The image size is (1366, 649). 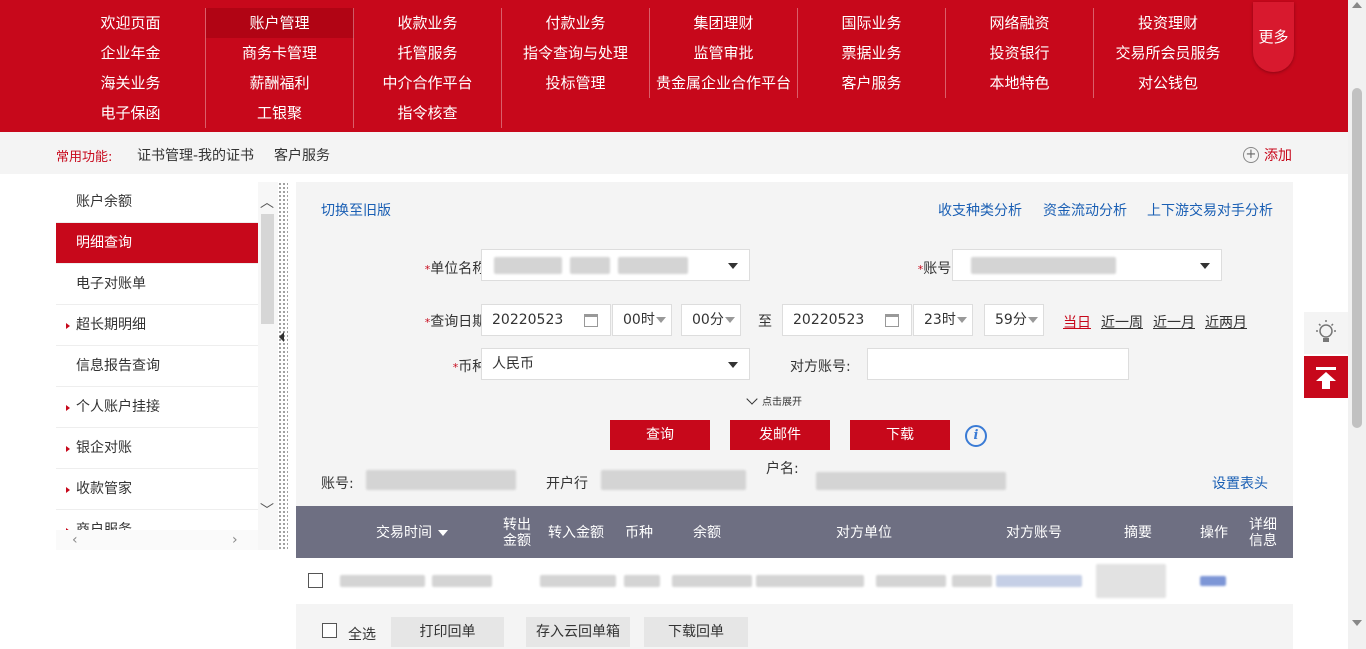 I want to click on query-date-label: *查询日期:, so click(x=457, y=322).